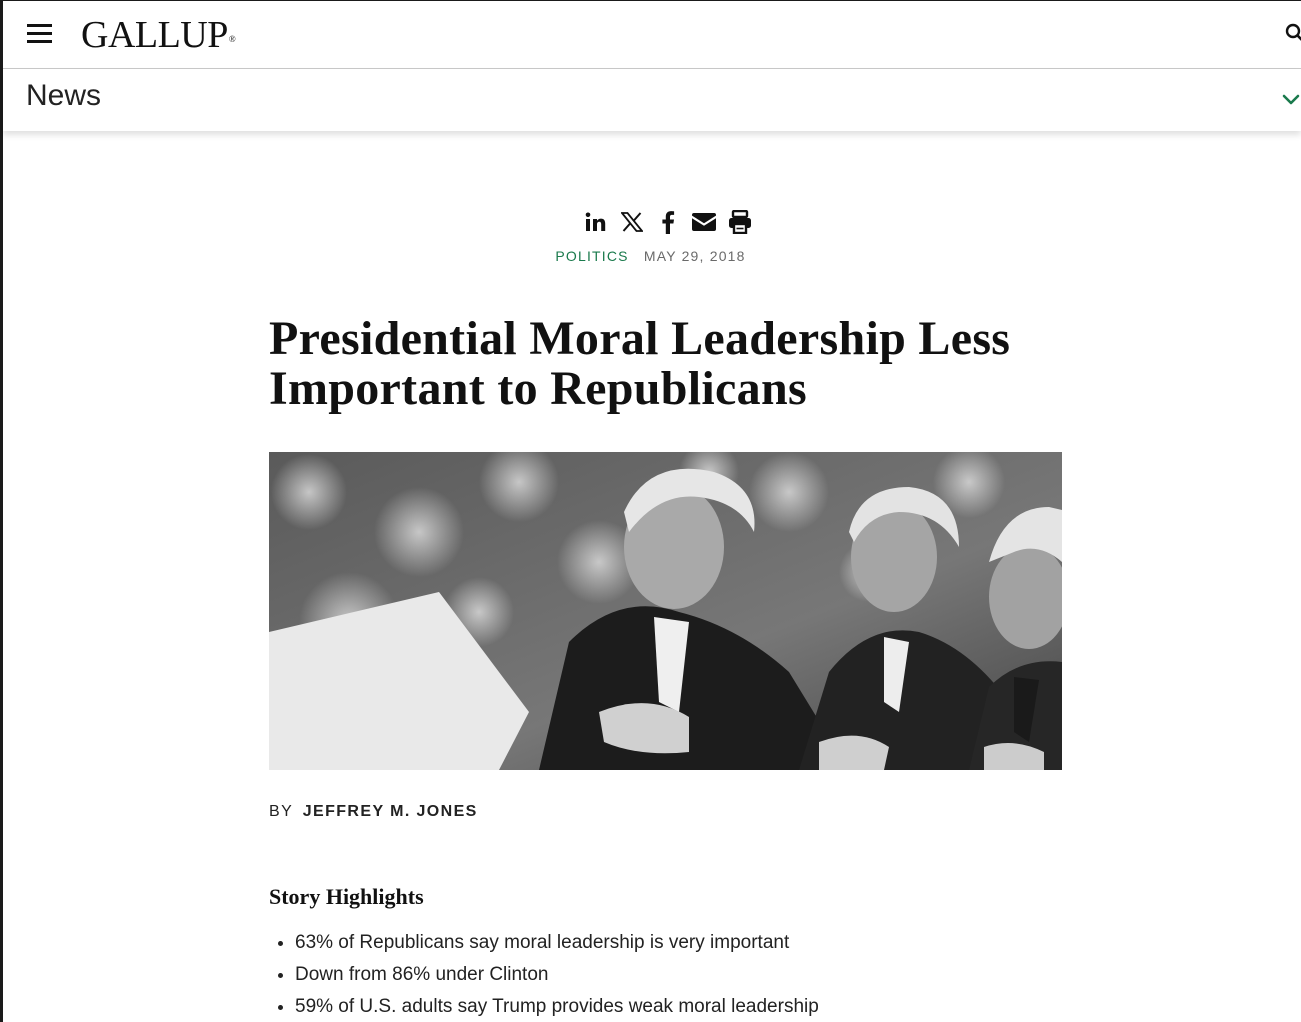 This screenshot has width=1301, height=1022. I want to click on article-meta: POLITICS MAY 29, 2018, so click(650, 256).